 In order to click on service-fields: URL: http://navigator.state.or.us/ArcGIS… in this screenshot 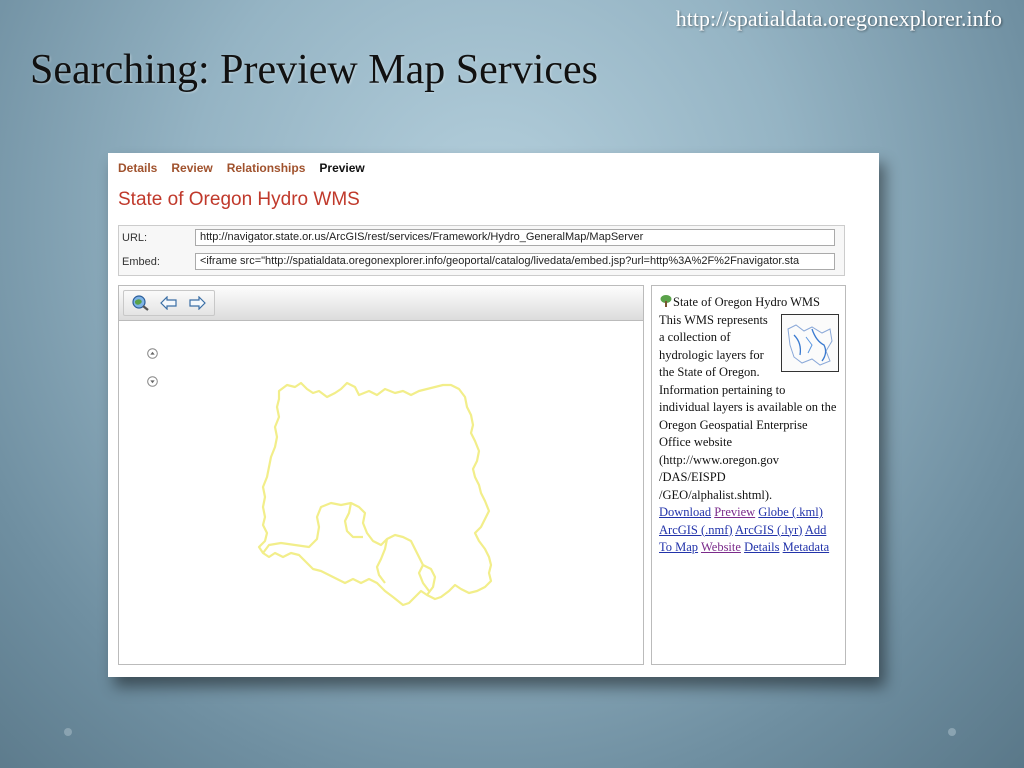, I will do `click(481, 250)`.